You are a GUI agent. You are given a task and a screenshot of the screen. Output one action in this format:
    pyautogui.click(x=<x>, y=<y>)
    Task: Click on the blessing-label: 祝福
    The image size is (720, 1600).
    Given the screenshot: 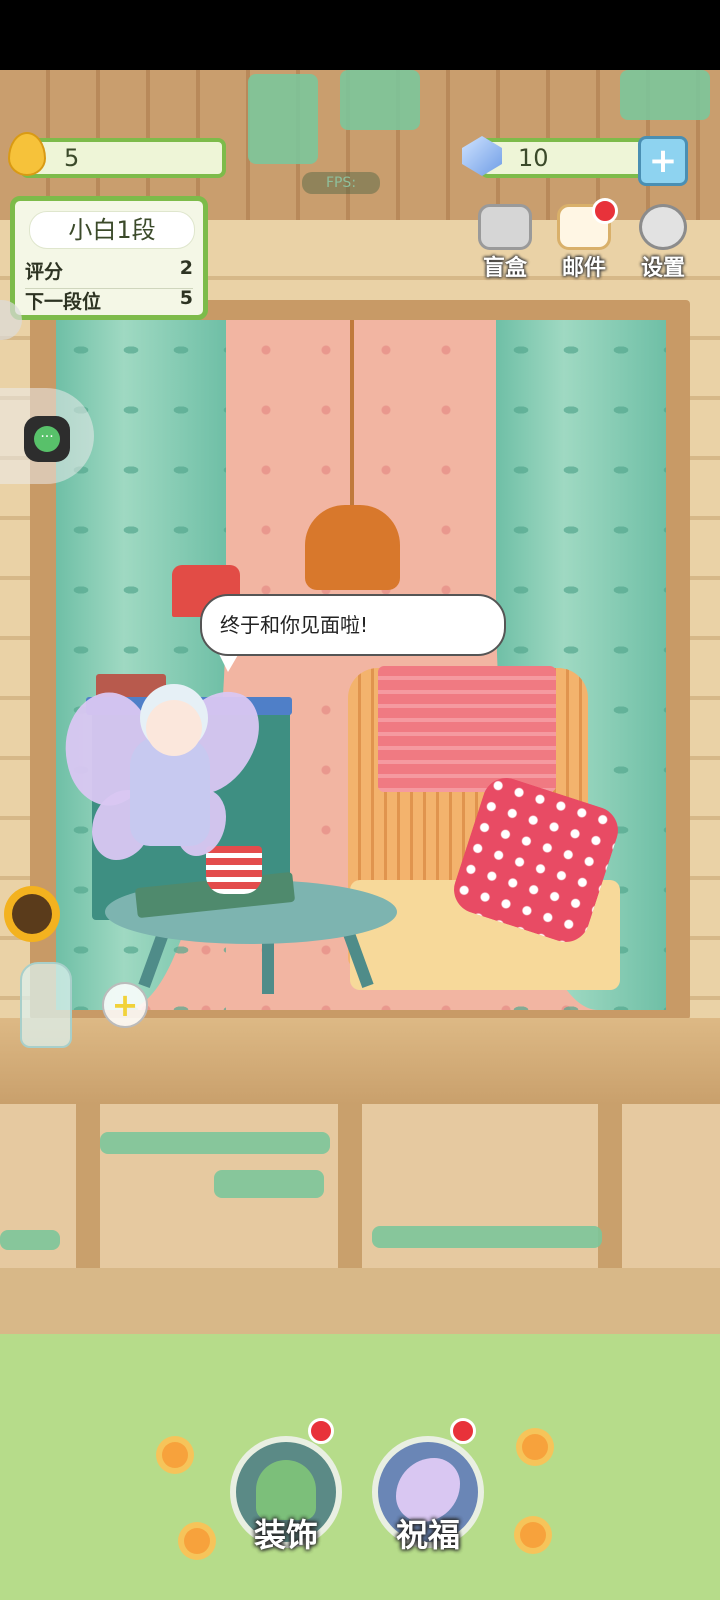 What is the action you would take?
    pyautogui.click(x=427, y=1535)
    